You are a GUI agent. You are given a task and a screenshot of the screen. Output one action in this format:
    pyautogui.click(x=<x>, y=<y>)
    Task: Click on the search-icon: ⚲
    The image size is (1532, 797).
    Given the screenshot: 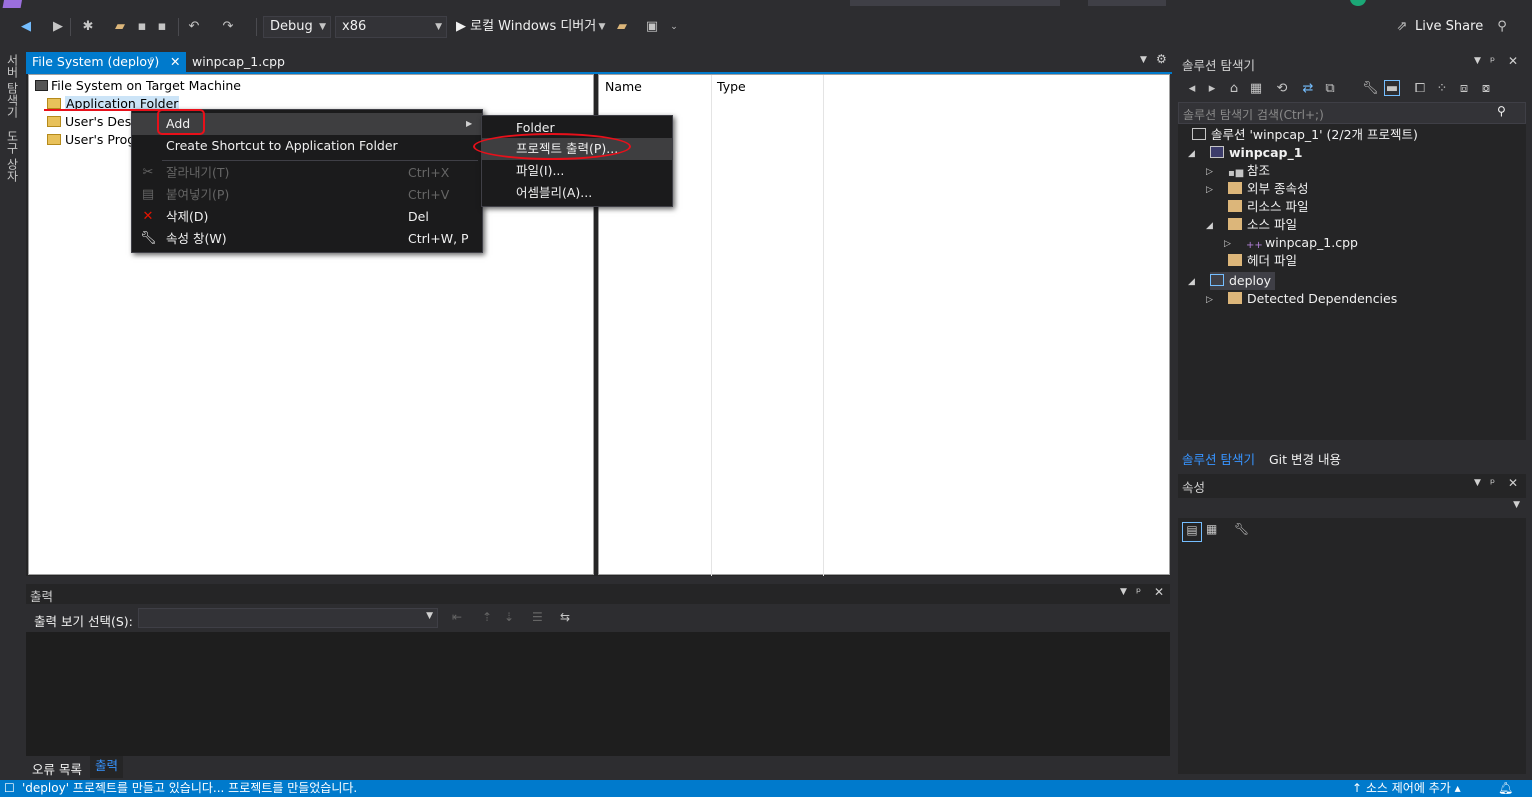 What is the action you would take?
    pyautogui.click(x=1501, y=111)
    